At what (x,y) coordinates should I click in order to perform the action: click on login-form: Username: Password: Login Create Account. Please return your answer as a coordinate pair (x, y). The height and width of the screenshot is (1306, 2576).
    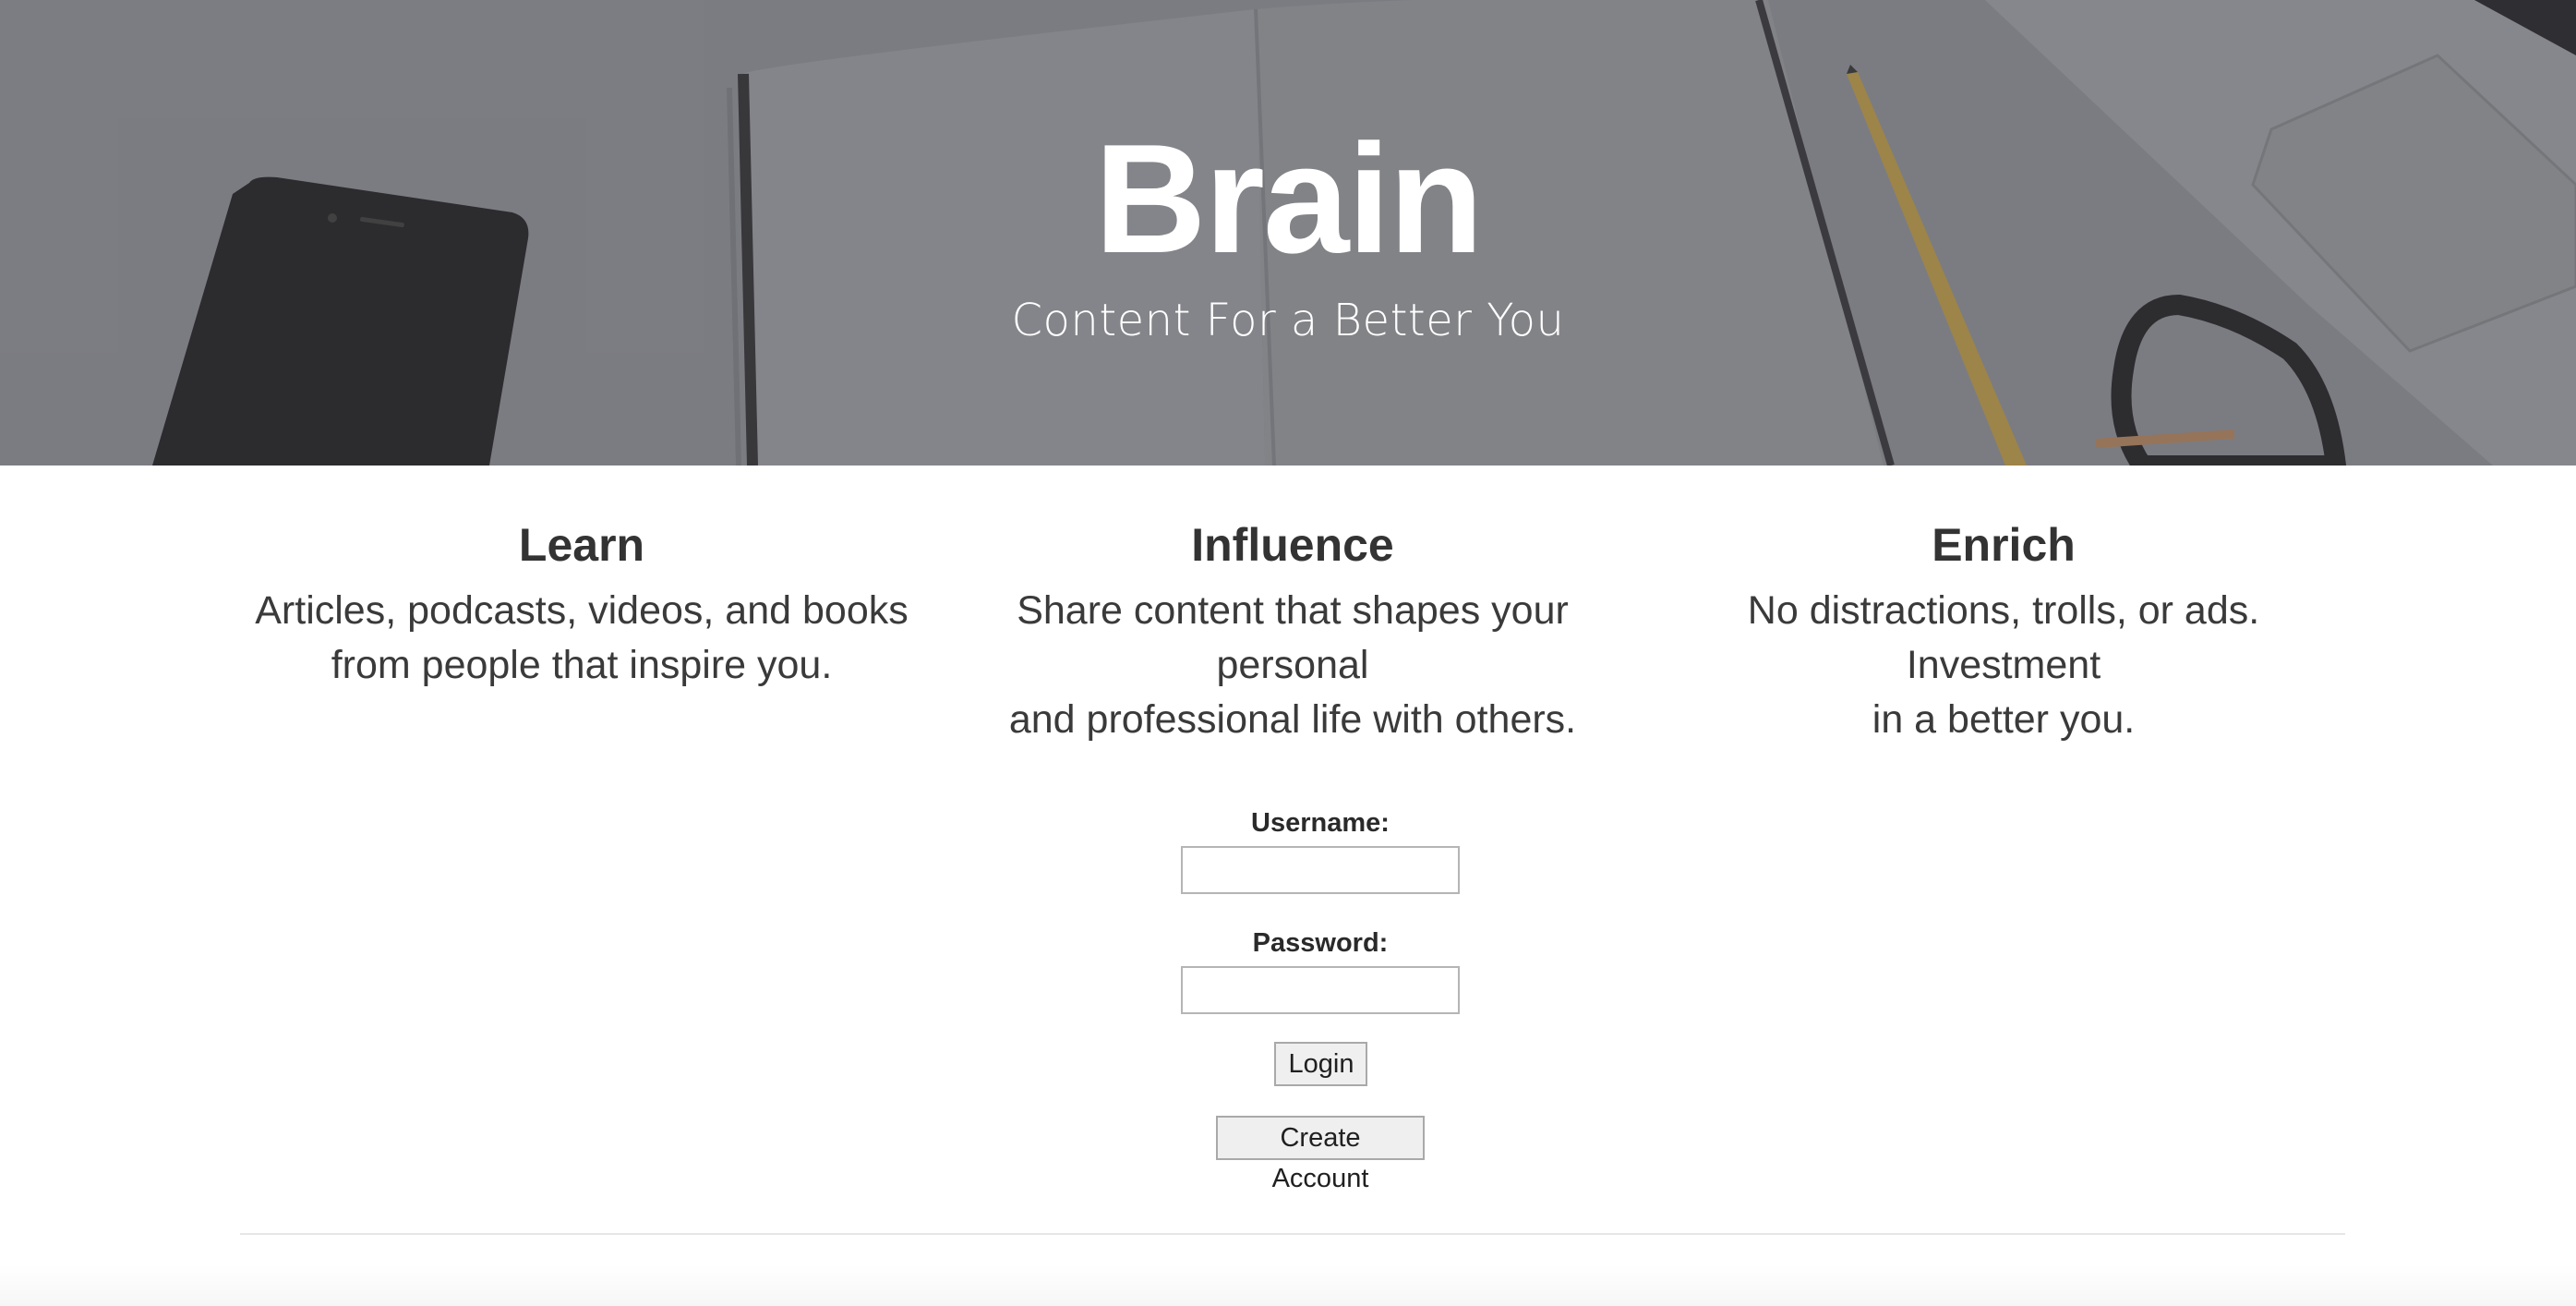
    Looking at the image, I should click on (1320, 998).